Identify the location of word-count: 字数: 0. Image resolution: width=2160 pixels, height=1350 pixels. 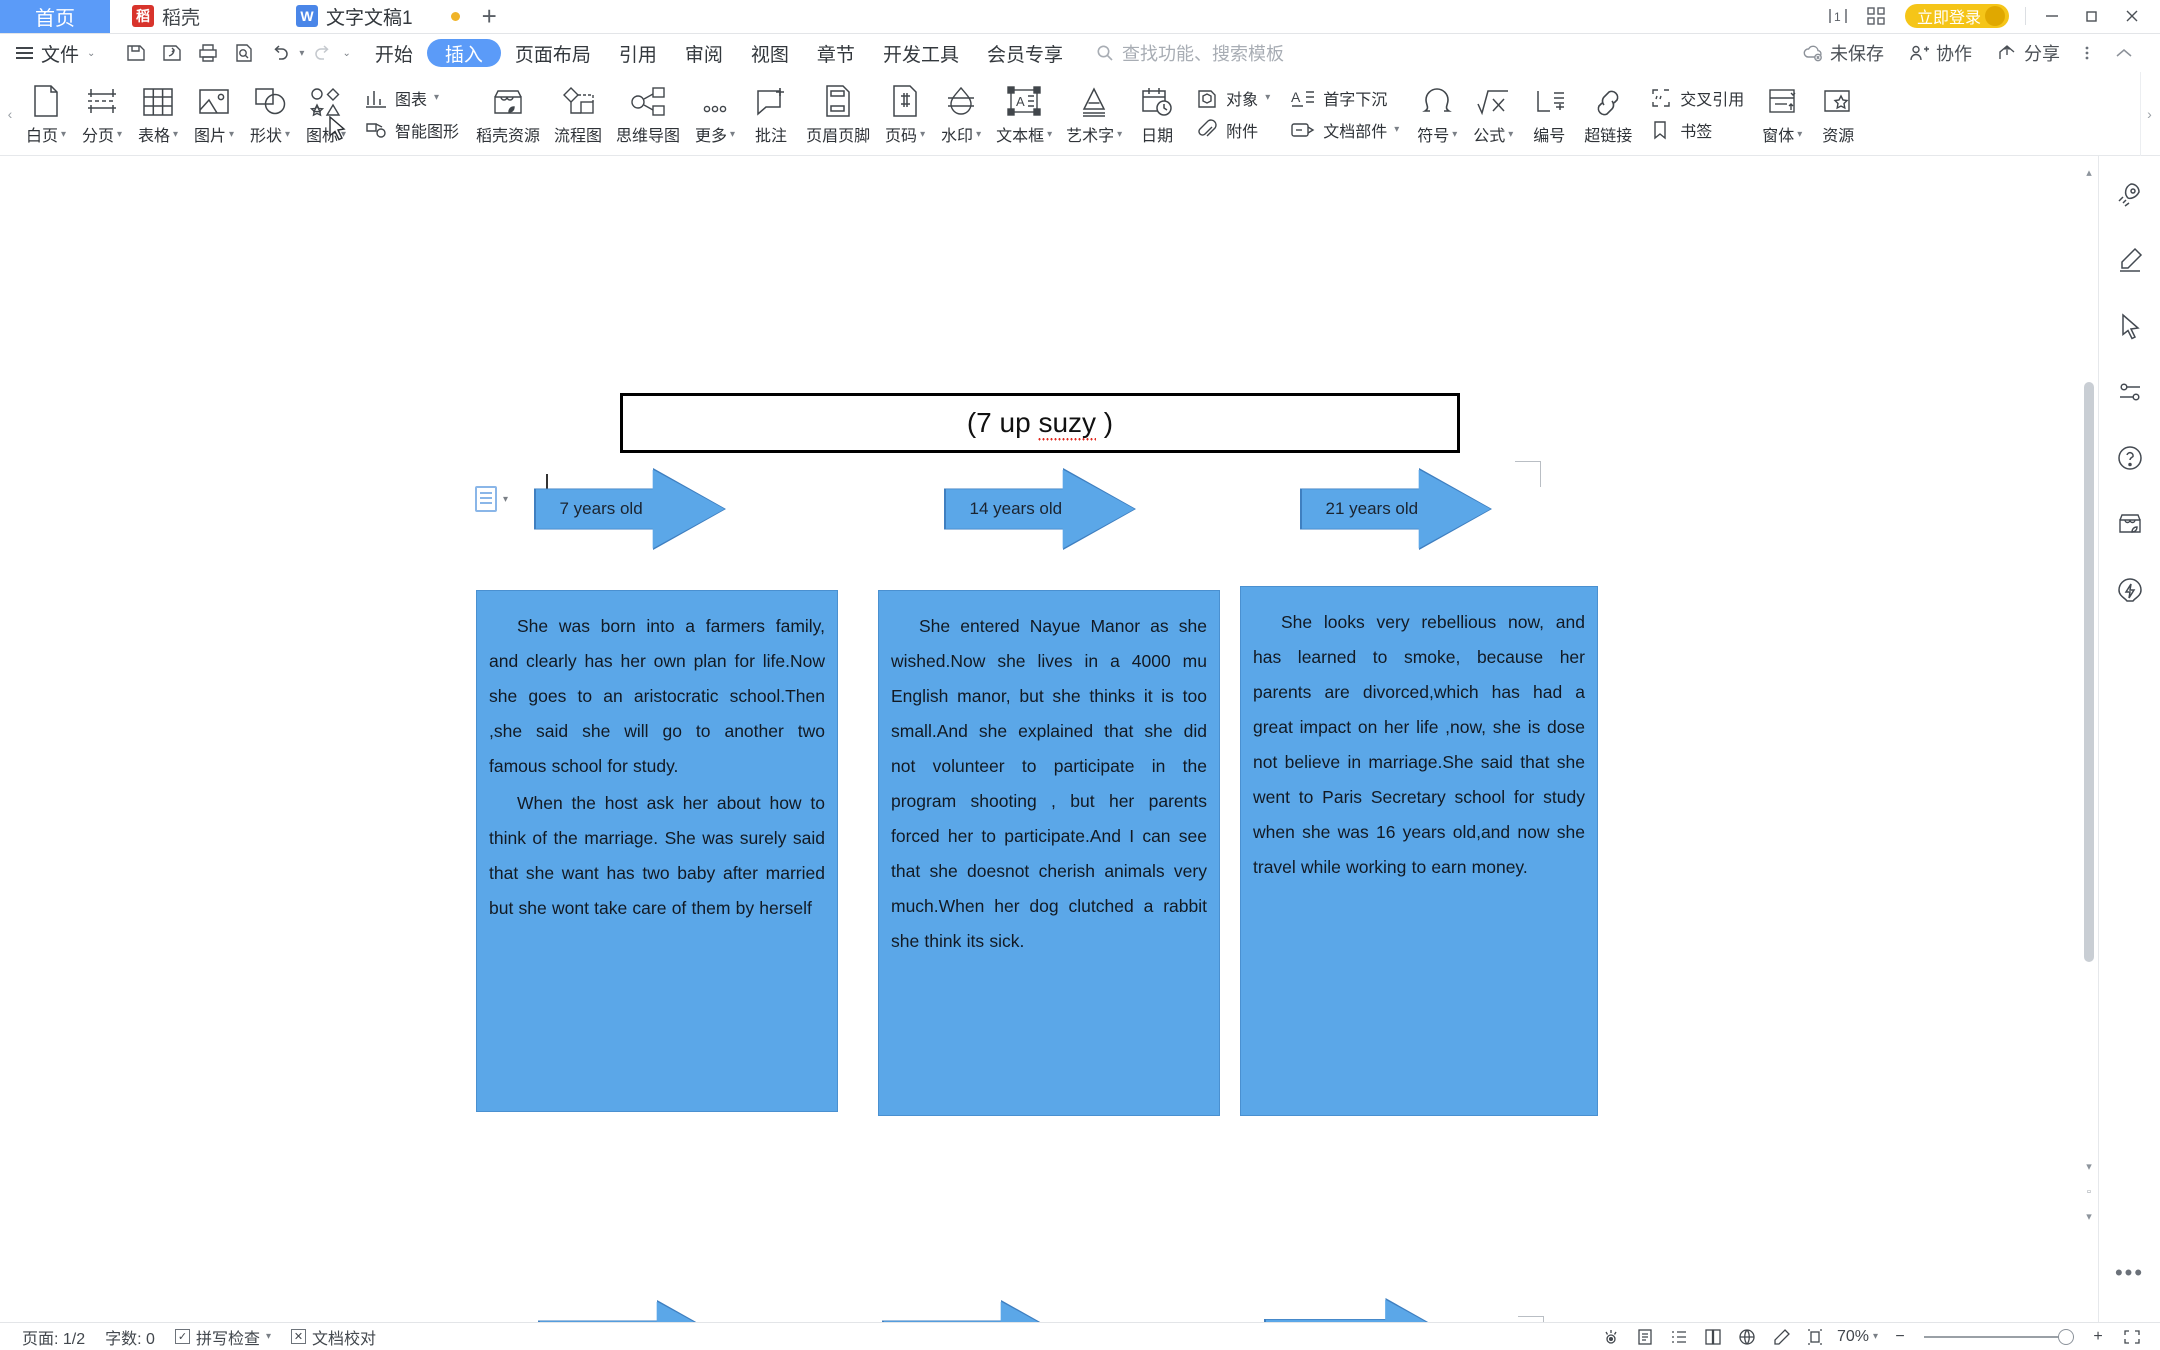
(130, 1337).